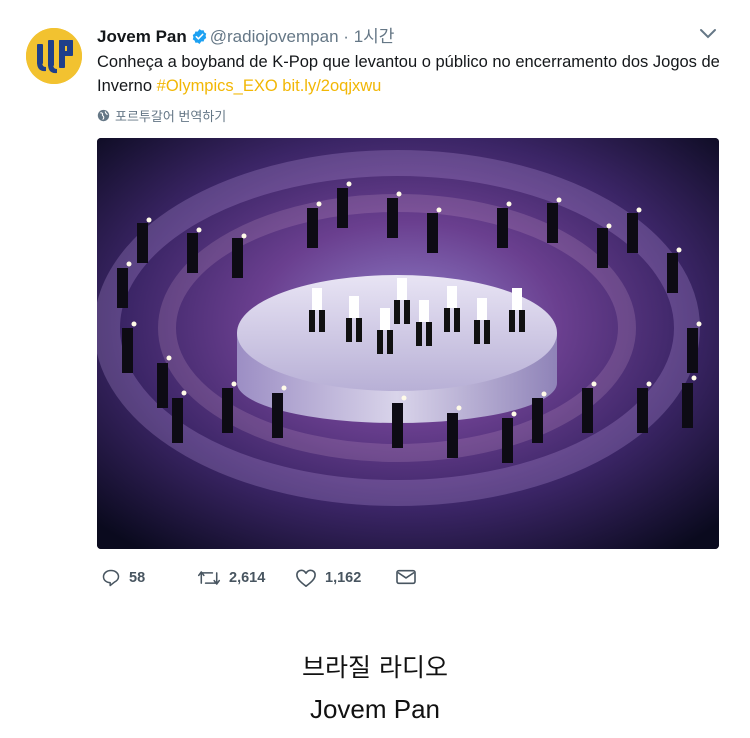 Image resolution: width=750 pixels, height=738 pixels. What do you see at coordinates (137, 578) in the screenshot?
I see `reply-count: 58` at bounding box center [137, 578].